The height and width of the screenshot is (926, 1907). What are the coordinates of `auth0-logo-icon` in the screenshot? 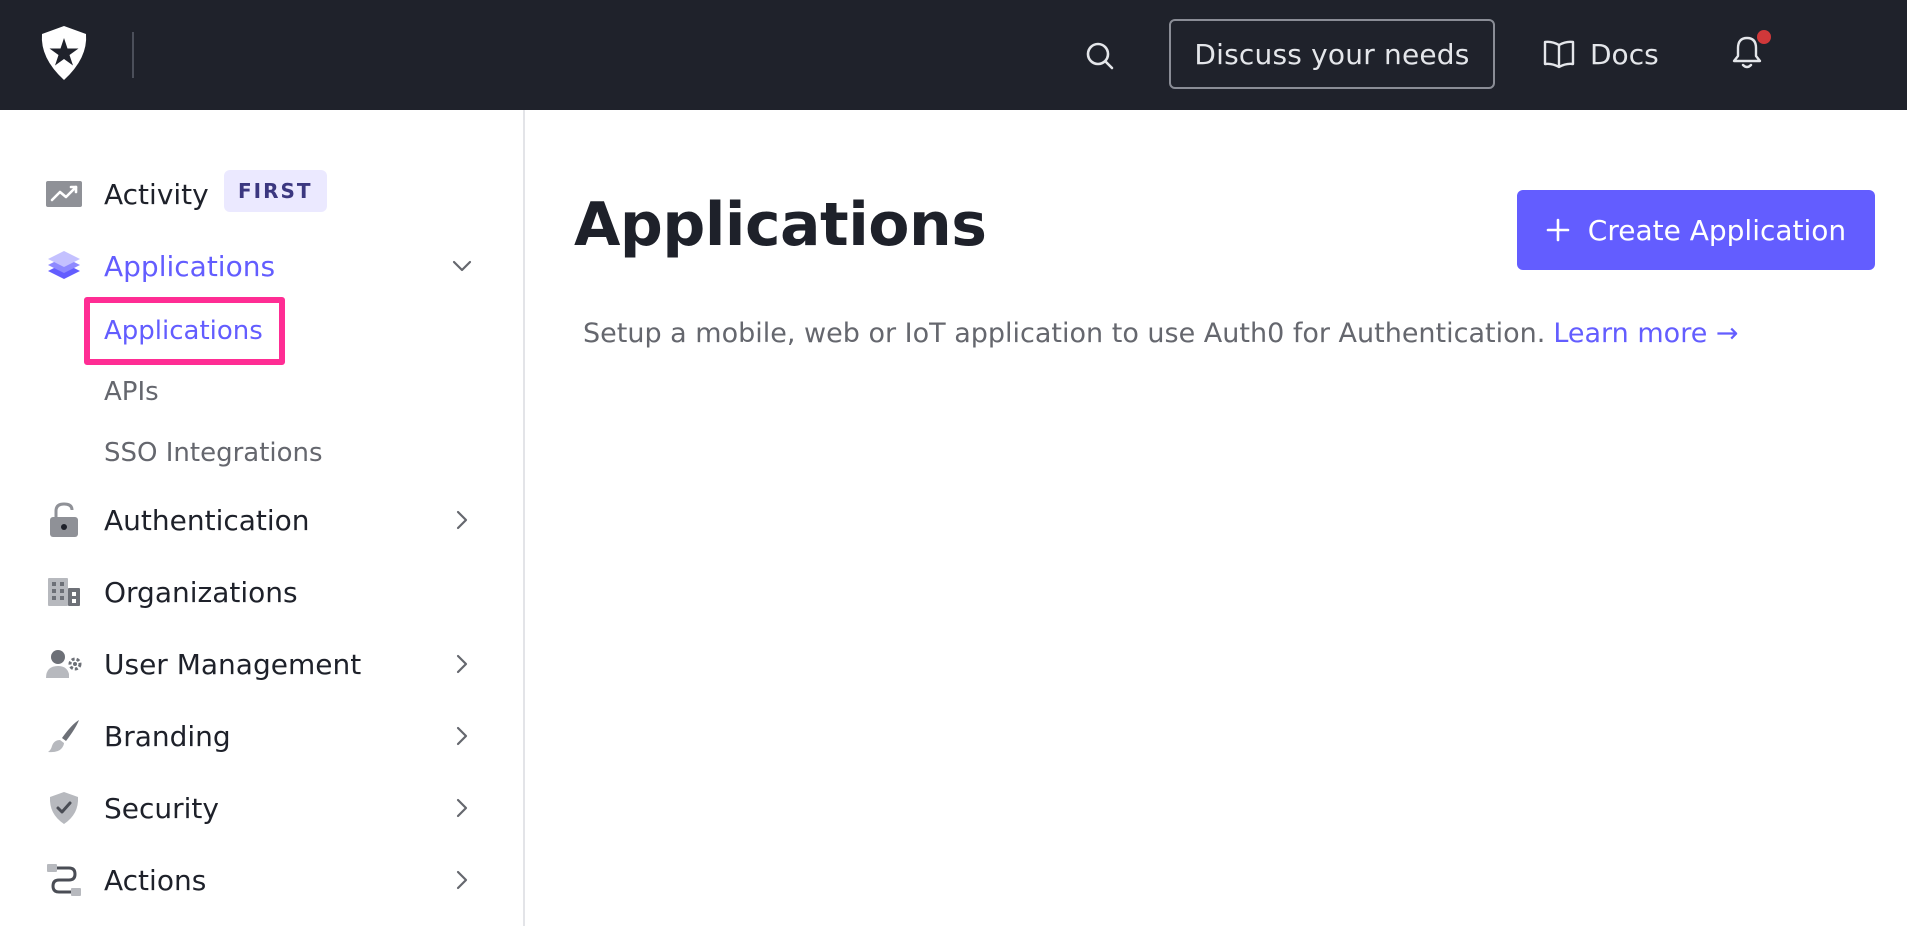 It's located at (64, 53).